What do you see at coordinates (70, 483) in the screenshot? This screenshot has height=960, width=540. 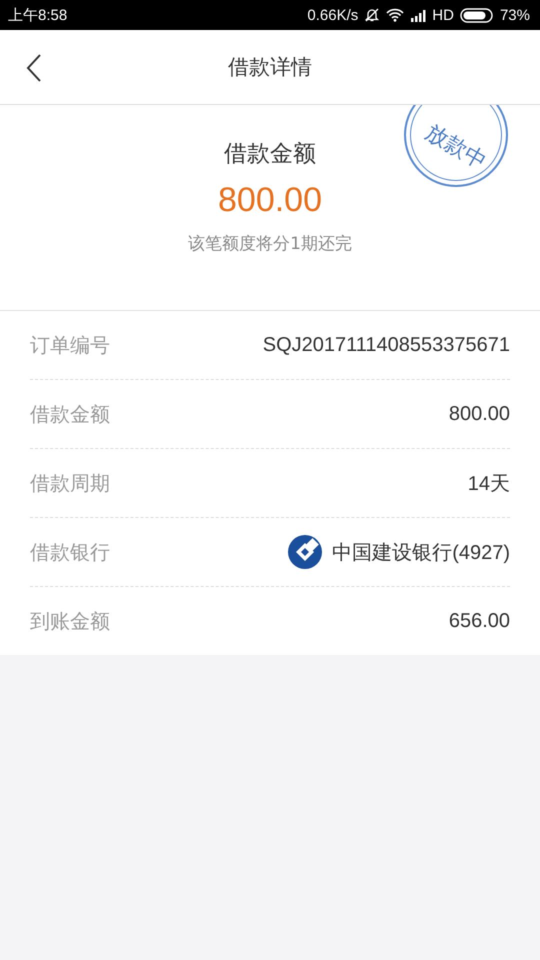 I see `row-label: 借款周期` at bounding box center [70, 483].